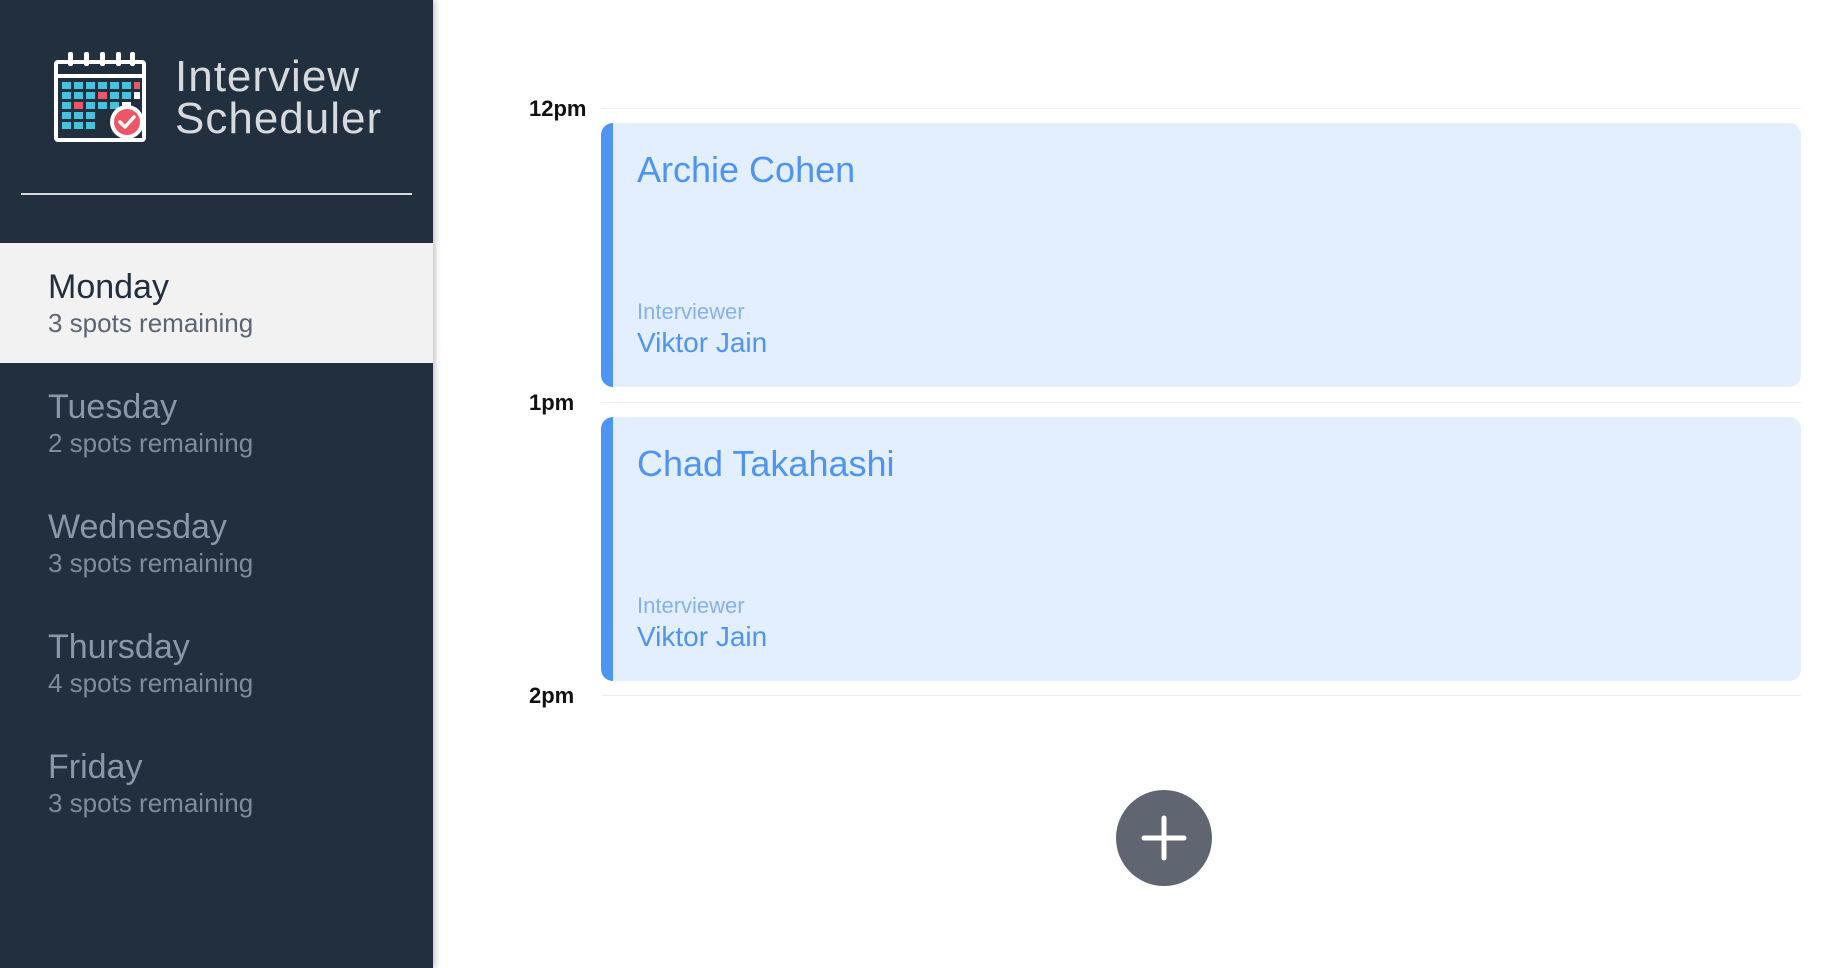 The width and height of the screenshot is (1836, 968). Describe the element at coordinates (766, 463) in the screenshot. I see `student-name: Chad Takahashi` at that location.